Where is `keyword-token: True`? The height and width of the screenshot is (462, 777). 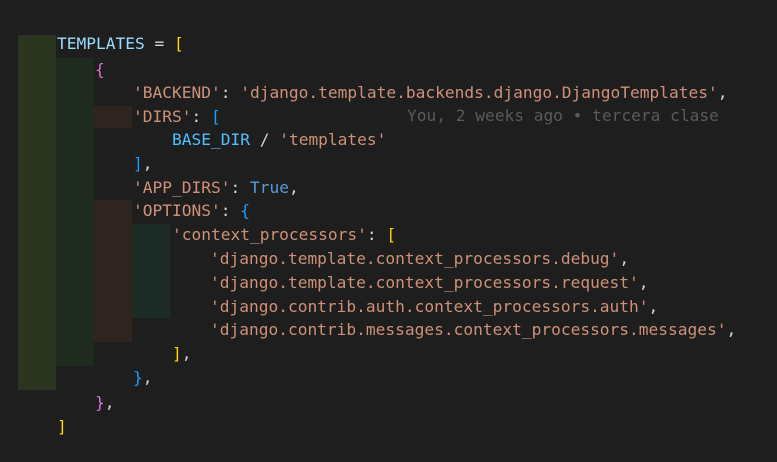 keyword-token: True is located at coordinates (269, 187).